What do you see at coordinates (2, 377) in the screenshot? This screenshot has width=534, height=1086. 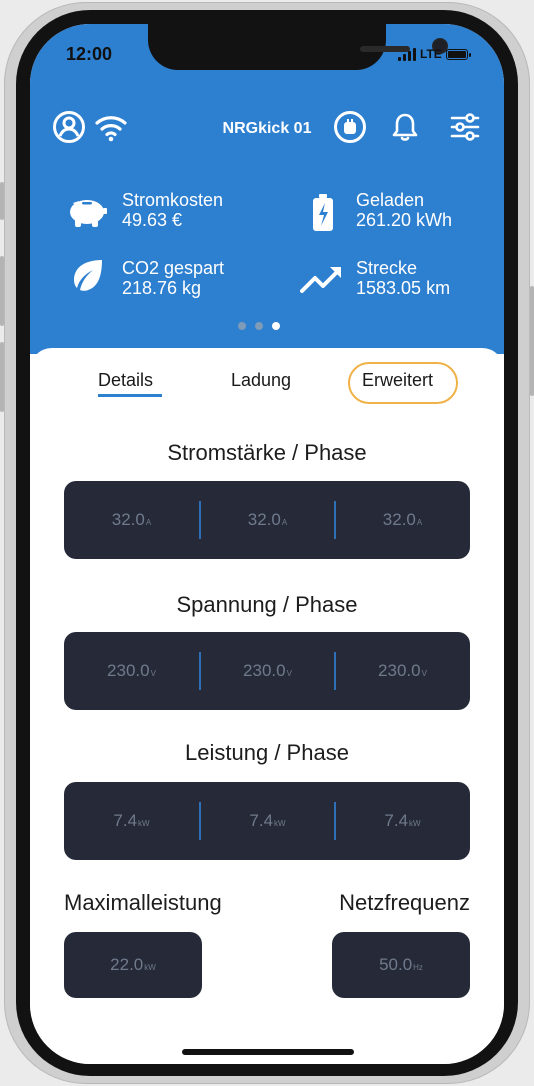 I see `volume-down-button` at bounding box center [2, 377].